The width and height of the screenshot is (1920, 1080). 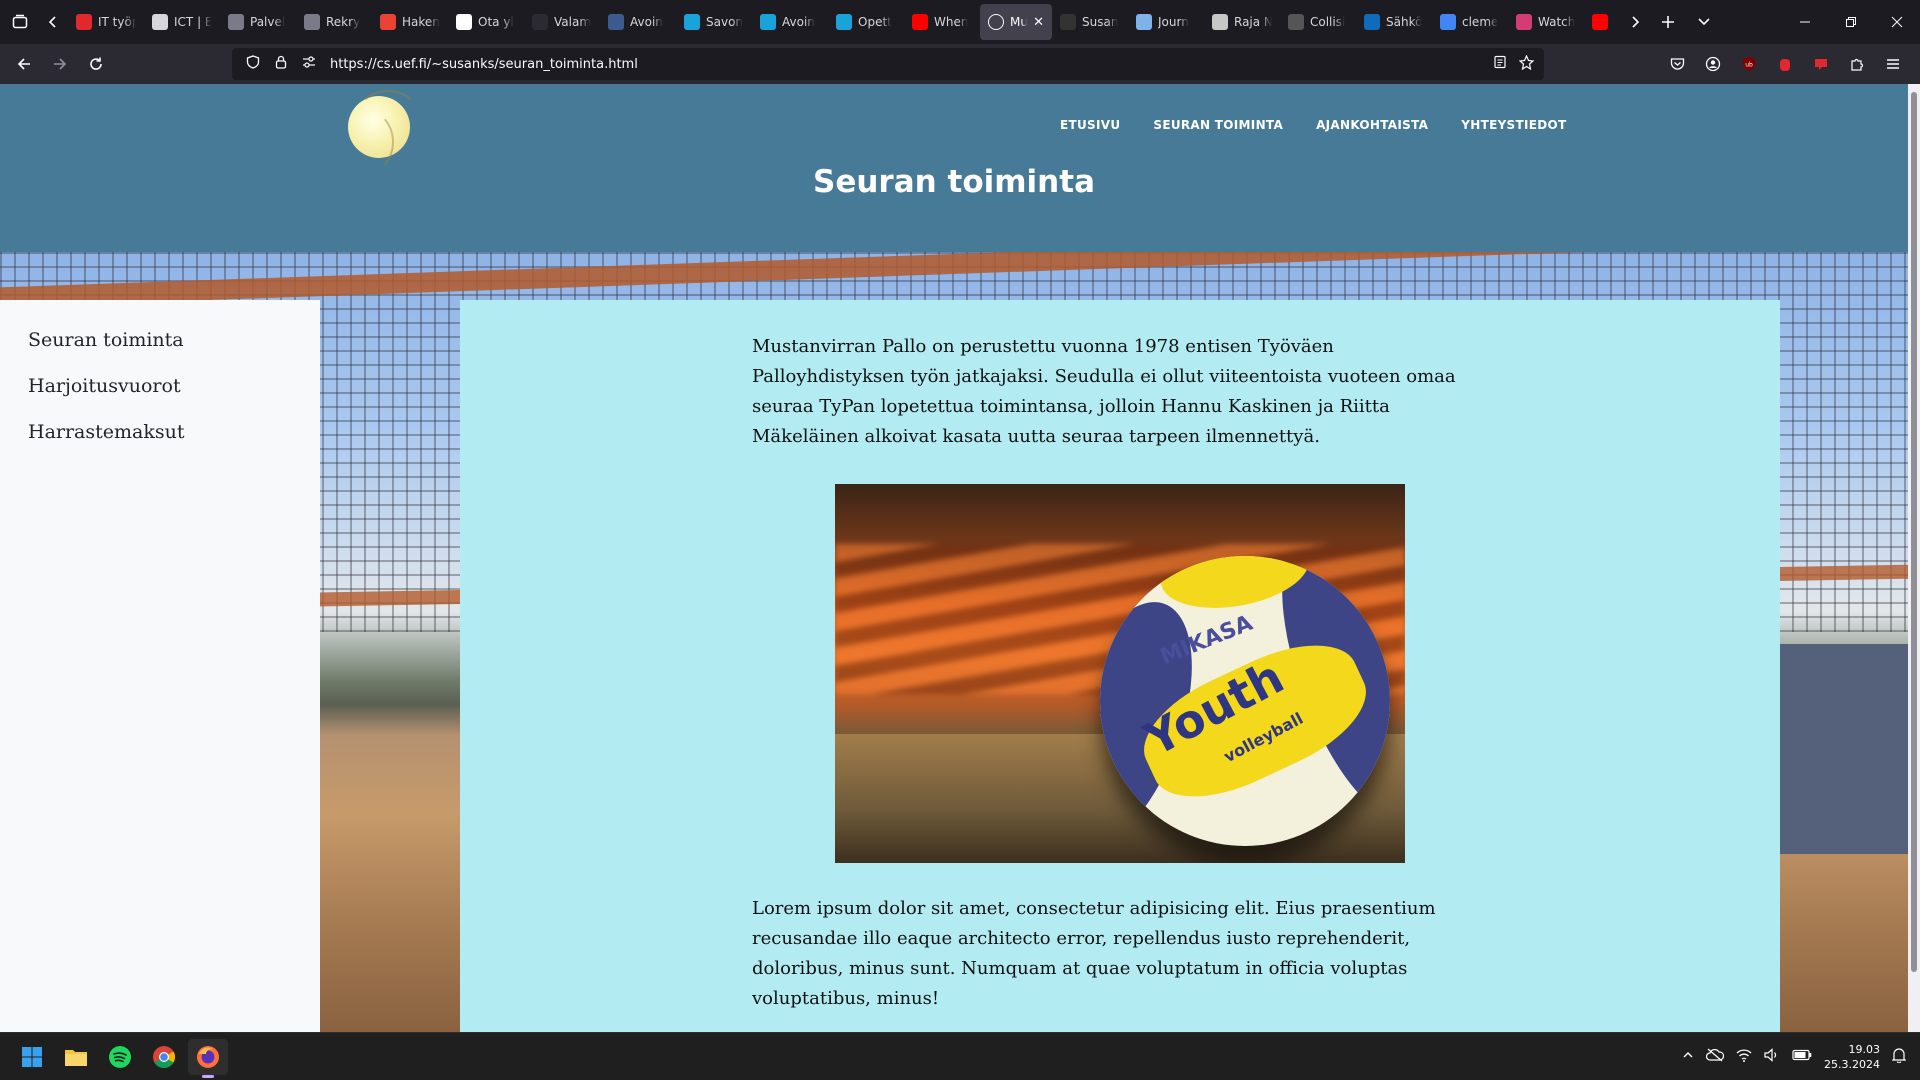 I want to click on tabs-scroll-right-icon, so click(x=1635, y=22).